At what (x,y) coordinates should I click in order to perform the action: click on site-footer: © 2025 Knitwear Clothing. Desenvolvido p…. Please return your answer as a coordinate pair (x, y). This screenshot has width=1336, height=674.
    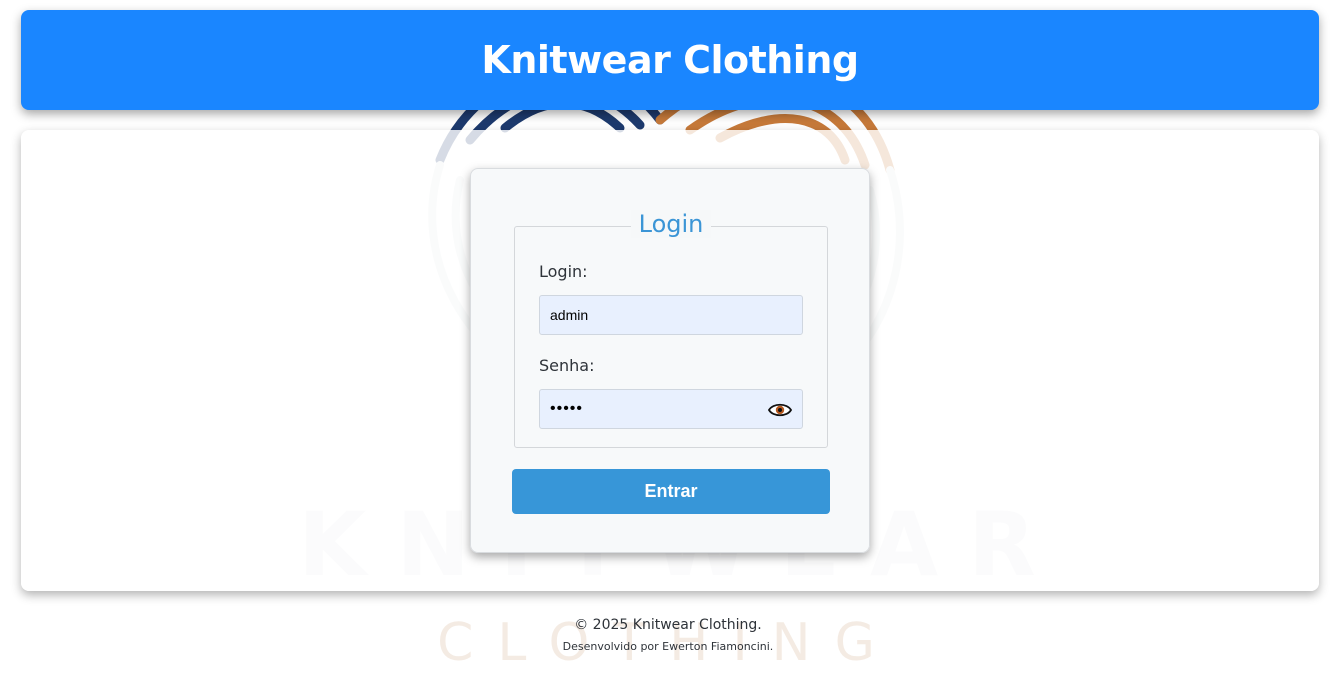
    Looking at the image, I should click on (668, 636).